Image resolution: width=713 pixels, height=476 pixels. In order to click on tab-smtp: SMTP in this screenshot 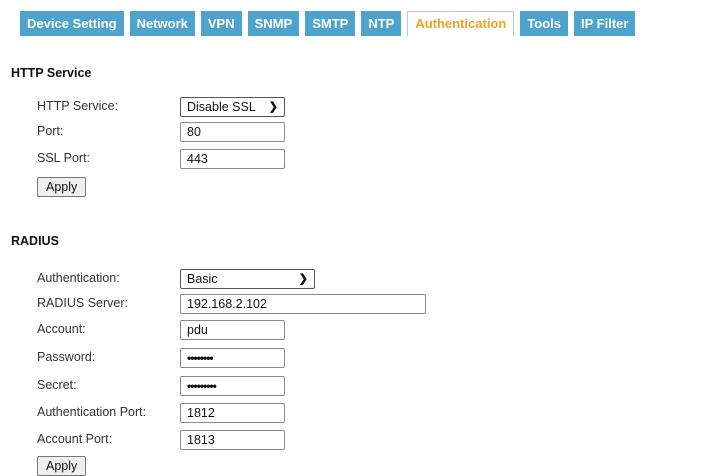, I will do `click(330, 23)`.